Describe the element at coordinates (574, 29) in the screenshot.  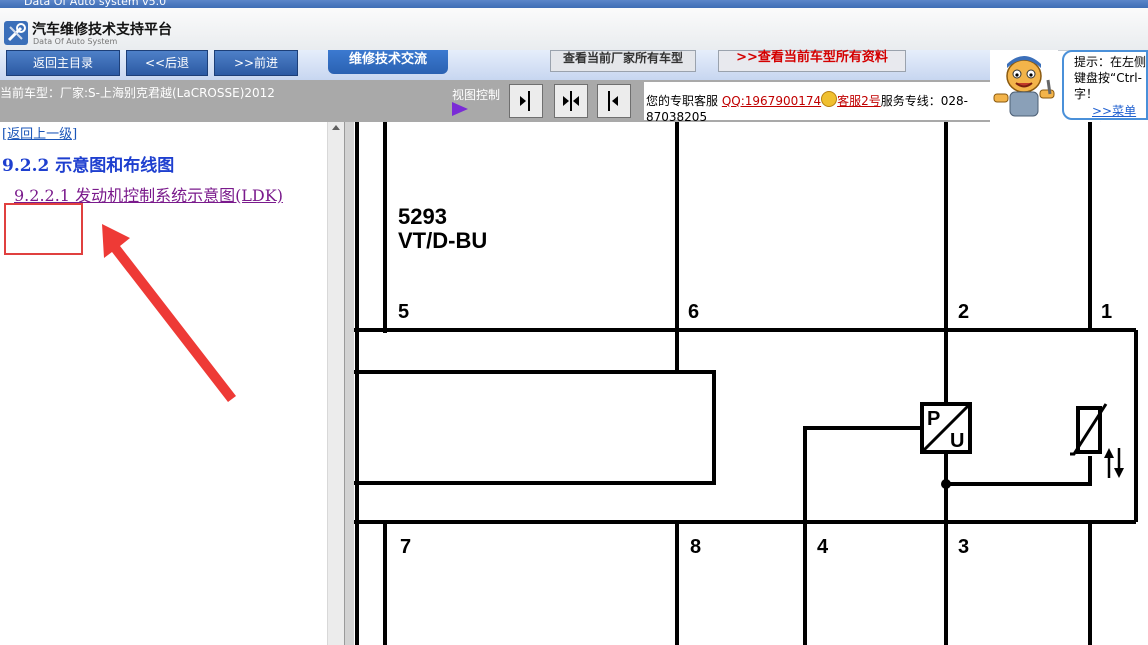
I see `app-header: 汽车维修技术支持平台 Data Of Auto System` at that location.